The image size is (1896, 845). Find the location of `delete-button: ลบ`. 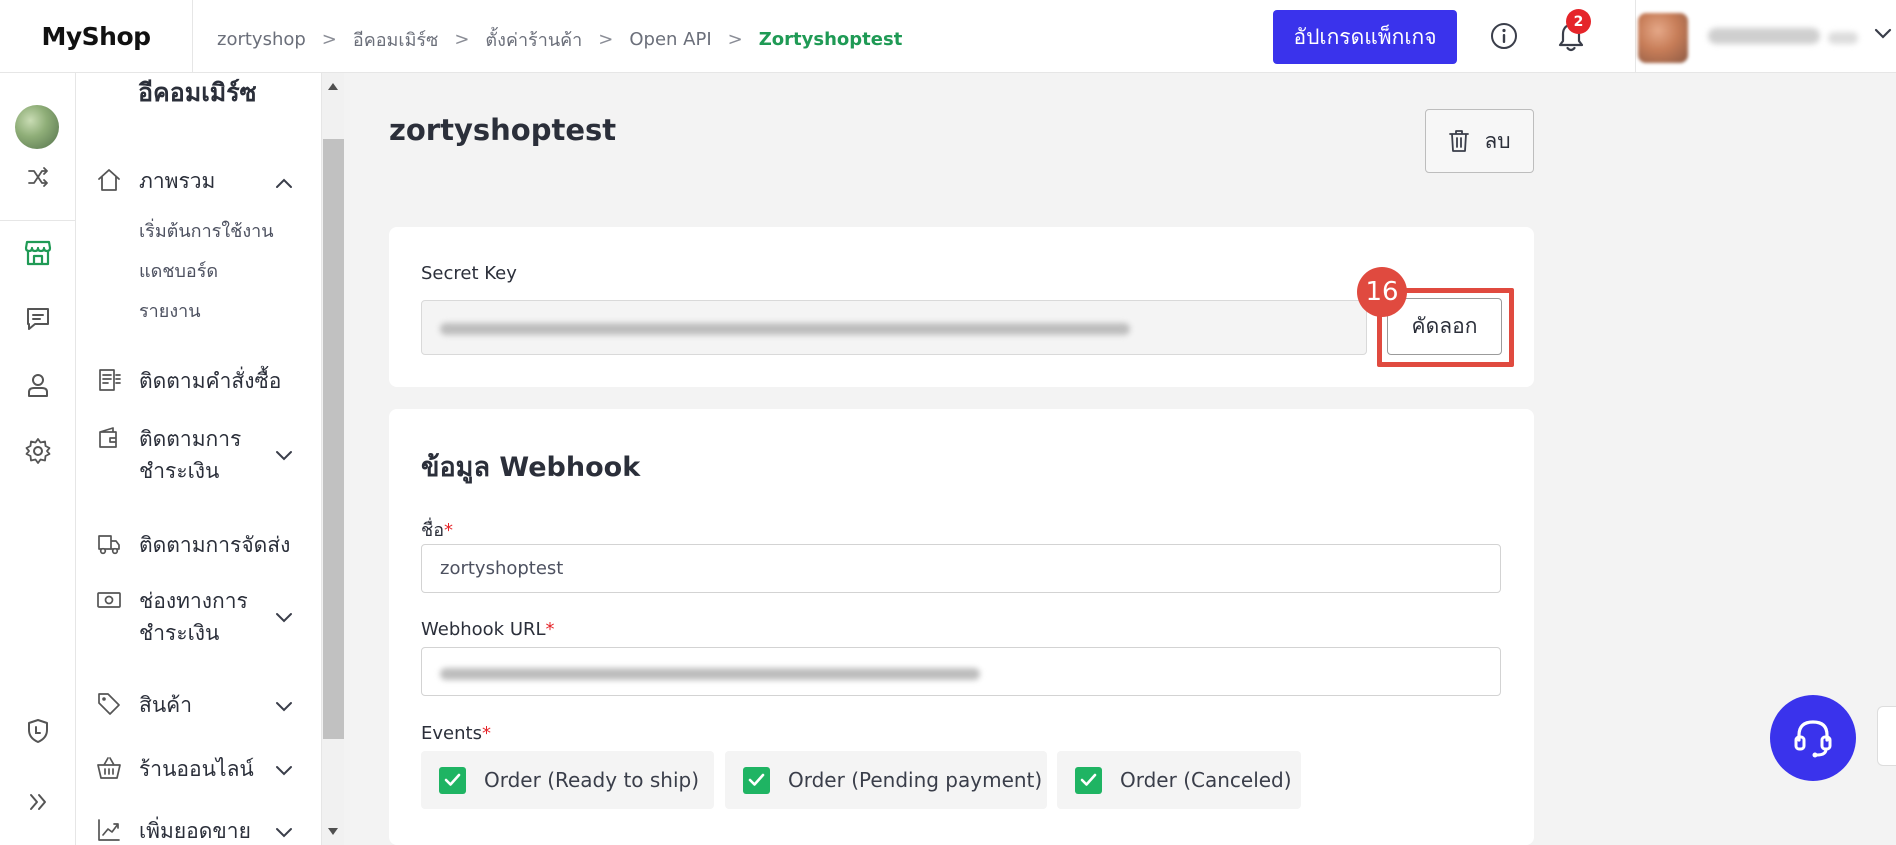

delete-button: ลบ is located at coordinates (1479, 141).